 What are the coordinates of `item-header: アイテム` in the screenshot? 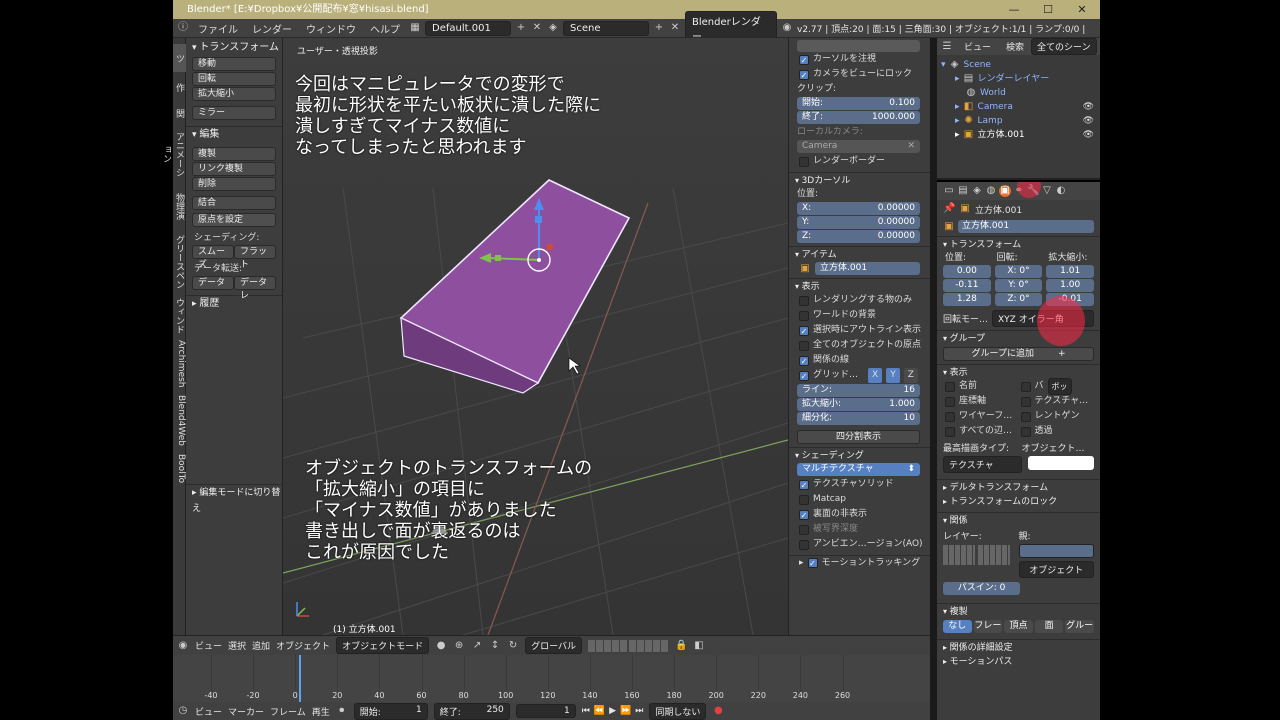 It's located at (859, 253).